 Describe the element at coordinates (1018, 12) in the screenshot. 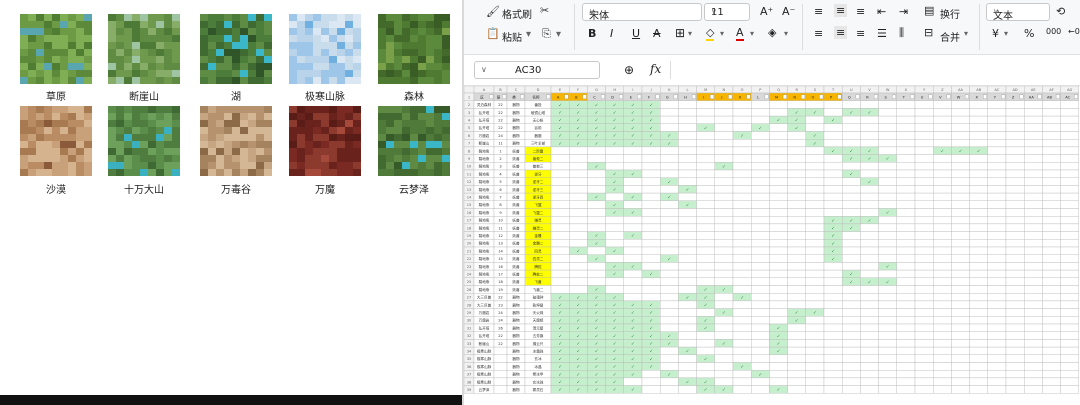

I see `number-format-select: 文本 ∨` at that location.